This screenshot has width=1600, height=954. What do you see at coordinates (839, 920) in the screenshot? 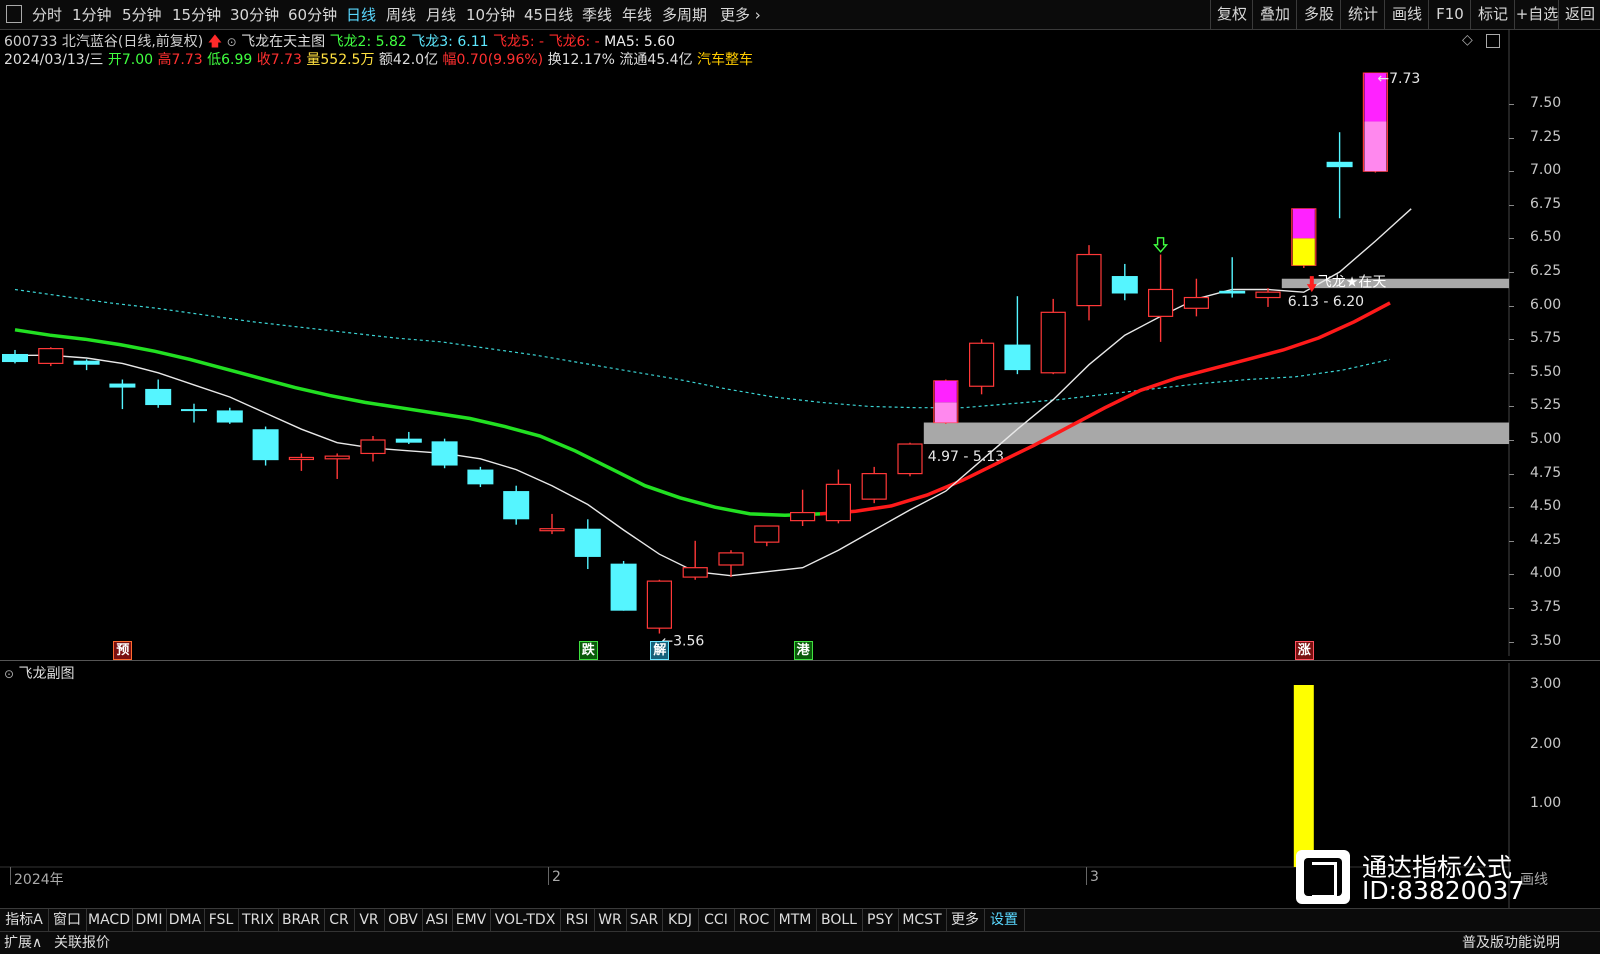
I see `indicator-tab-21: BOLL` at bounding box center [839, 920].